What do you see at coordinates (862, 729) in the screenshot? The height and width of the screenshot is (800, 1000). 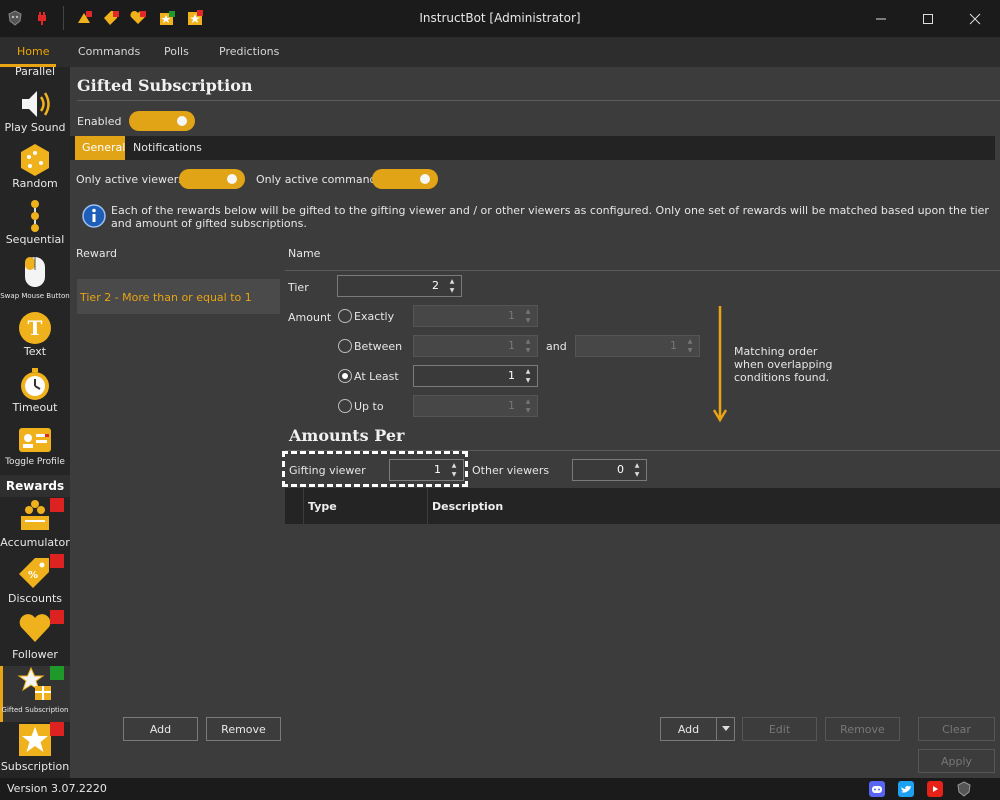 I see `remove-subaction-button: Remove` at bounding box center [862, 729].